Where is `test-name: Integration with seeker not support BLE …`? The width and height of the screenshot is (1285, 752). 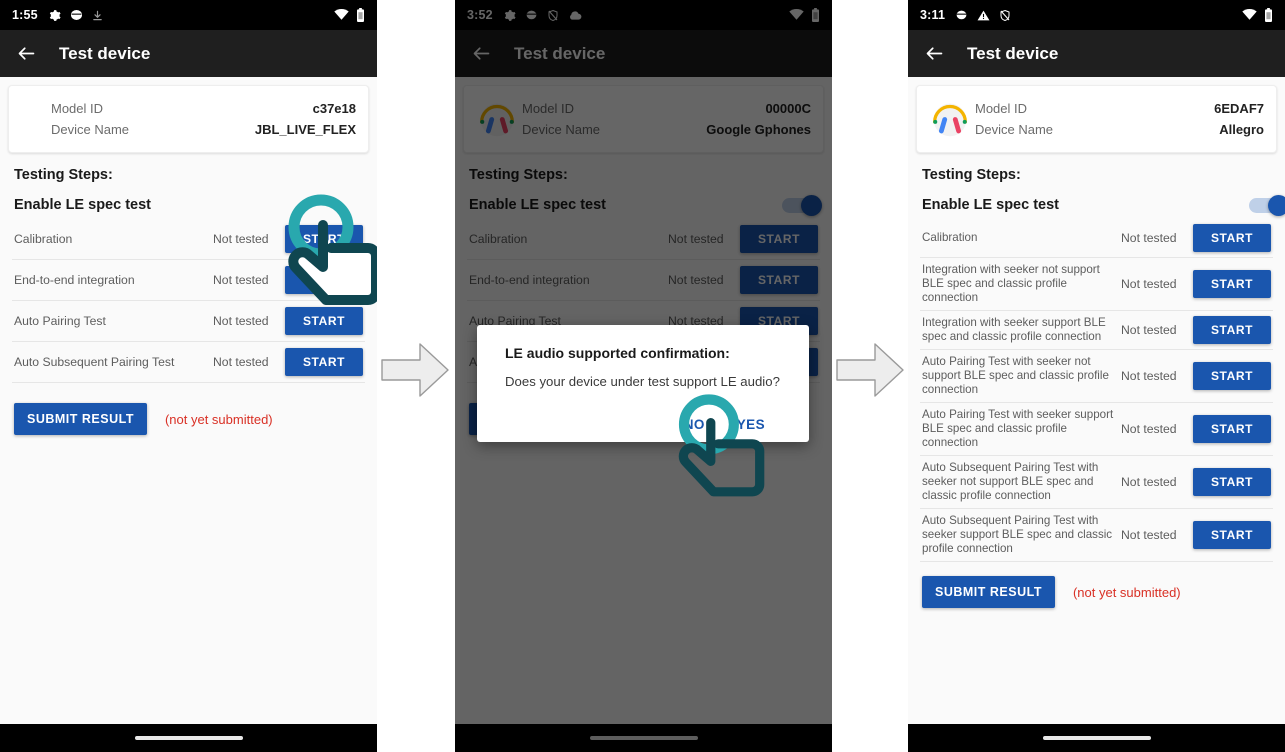
test-name: Integration with seeker not support BLE … is located at coordinates (1011, 283).